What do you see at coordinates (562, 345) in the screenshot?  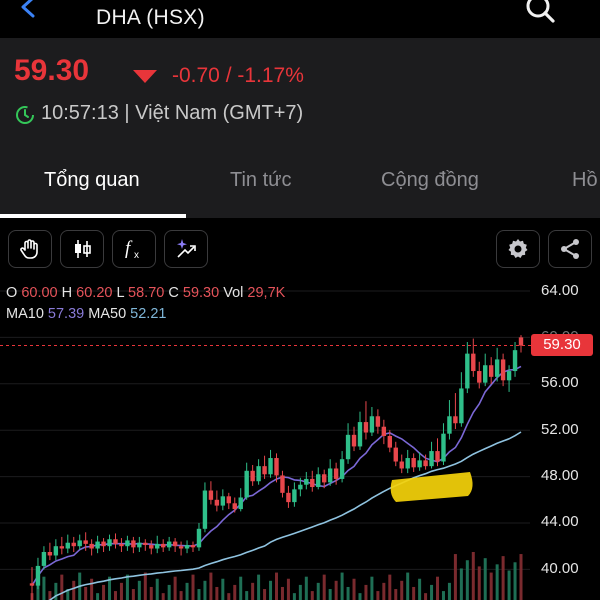 I see `current-price-tag: 59.30` at bounding box center [562, 345].